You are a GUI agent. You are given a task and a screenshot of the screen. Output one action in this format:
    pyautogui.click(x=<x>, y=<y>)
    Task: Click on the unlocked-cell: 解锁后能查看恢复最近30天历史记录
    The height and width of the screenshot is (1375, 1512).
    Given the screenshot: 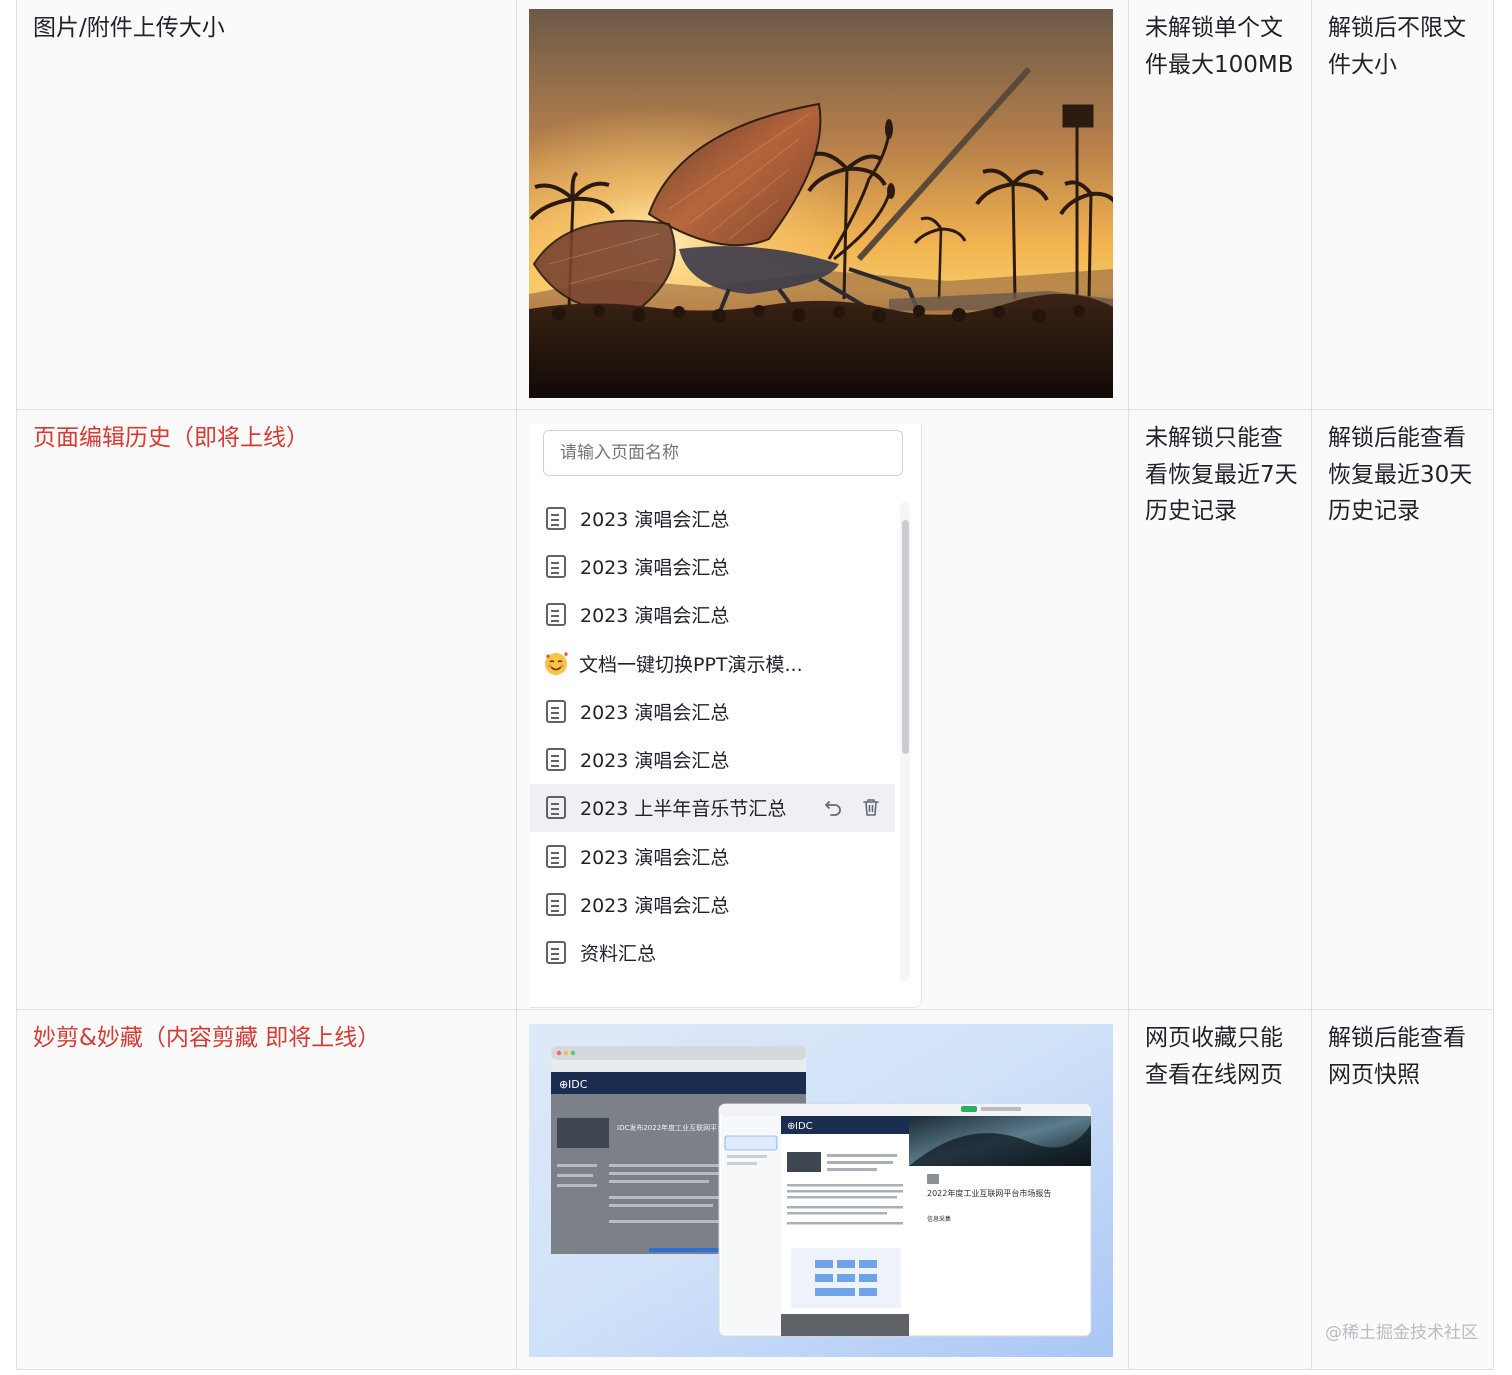 What is the action you would take?
    pyautogui.click(x=1402, y=709)
    